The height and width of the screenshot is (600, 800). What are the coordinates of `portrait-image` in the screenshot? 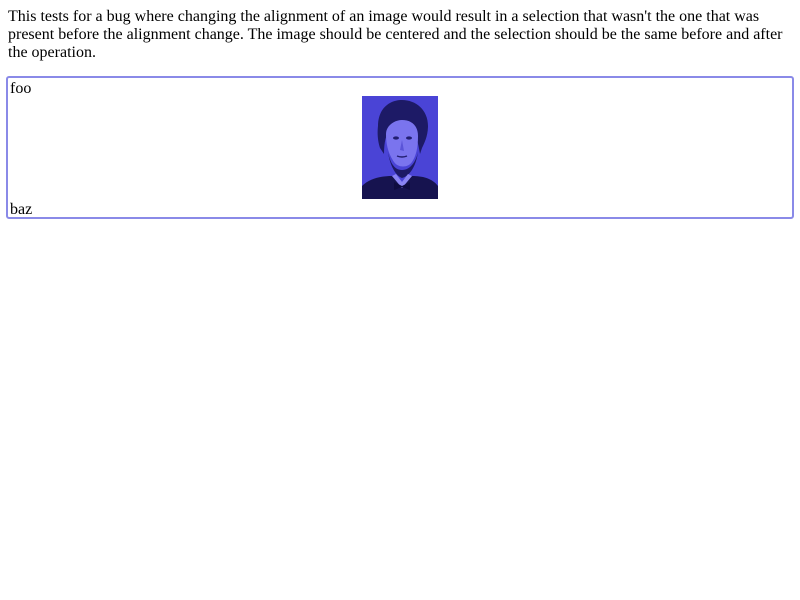 It's located at (400, 147).